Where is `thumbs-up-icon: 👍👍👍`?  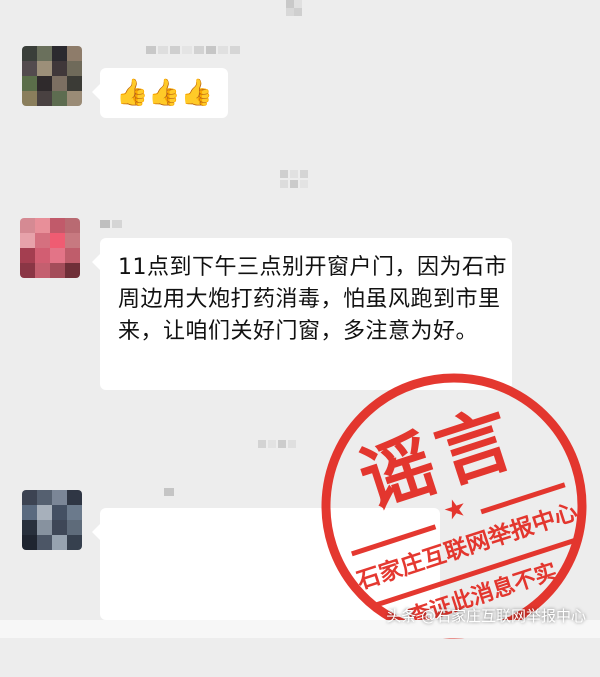 thumbs-up-icon: 👍👍👍 is located at coordinates (165, 93).